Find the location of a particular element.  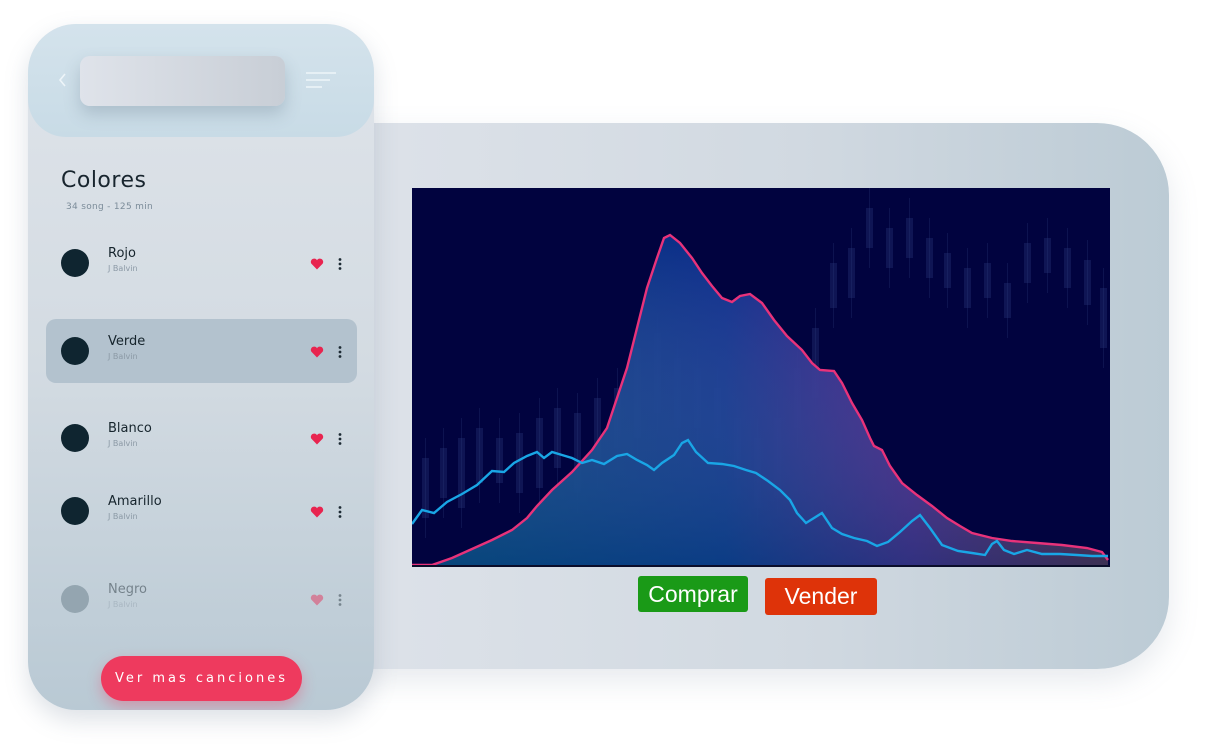

song-title: Blanco is located at coordinates (130, 428).